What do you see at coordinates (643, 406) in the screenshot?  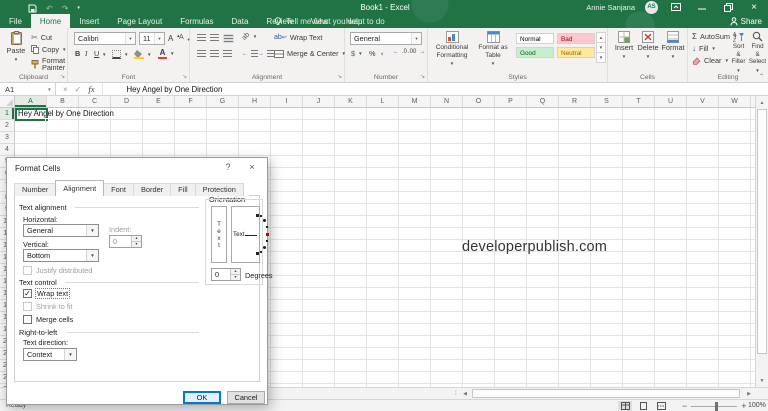 I see `page-layout-view-icon` at bounding box center [643, 406].